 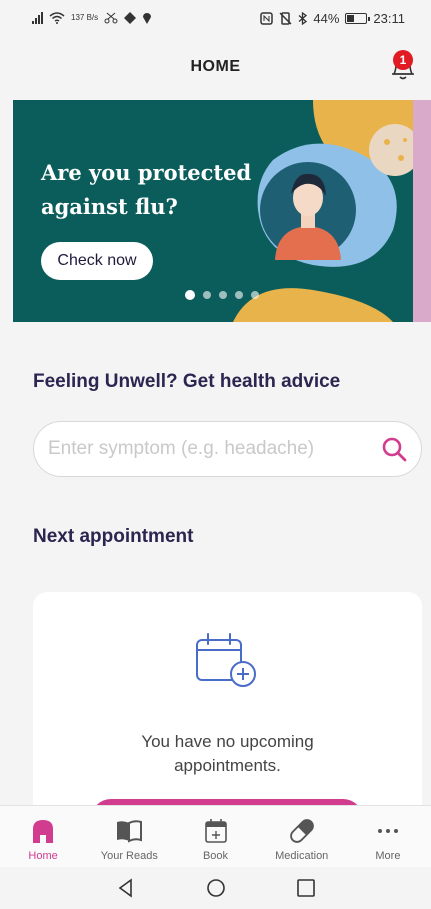 I want to click on nav-item-medication: Medication, so click(x=302, y=836).